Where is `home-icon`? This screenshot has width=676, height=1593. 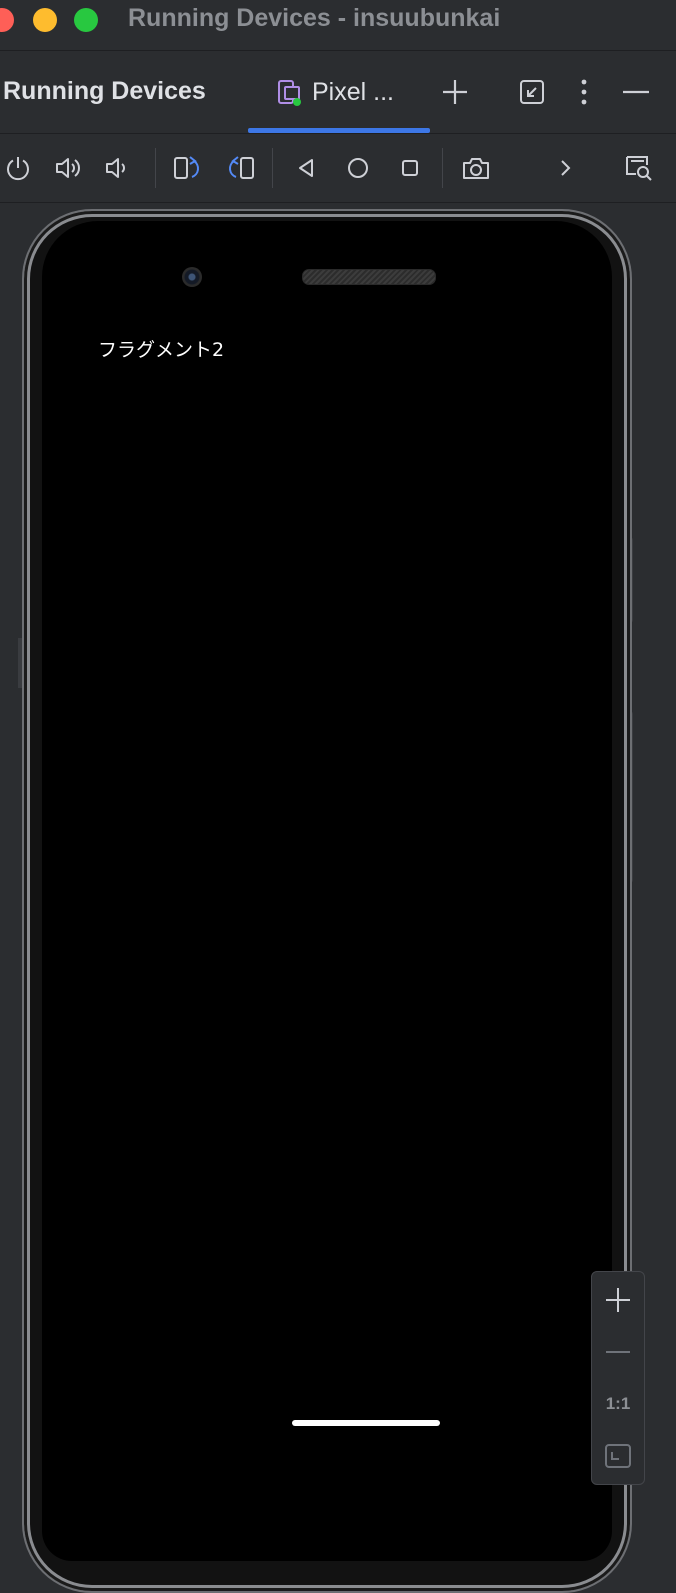
home-icon is located at coordinates (358, 168).